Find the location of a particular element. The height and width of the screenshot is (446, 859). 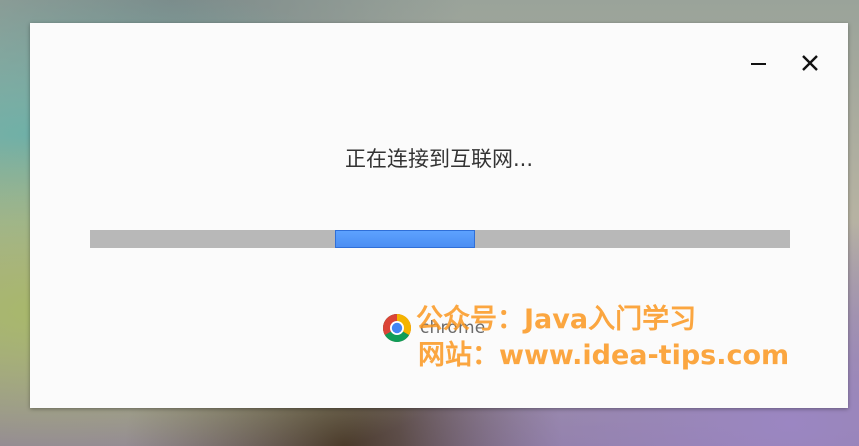

minimize-button is located at coordinates (758, 63).